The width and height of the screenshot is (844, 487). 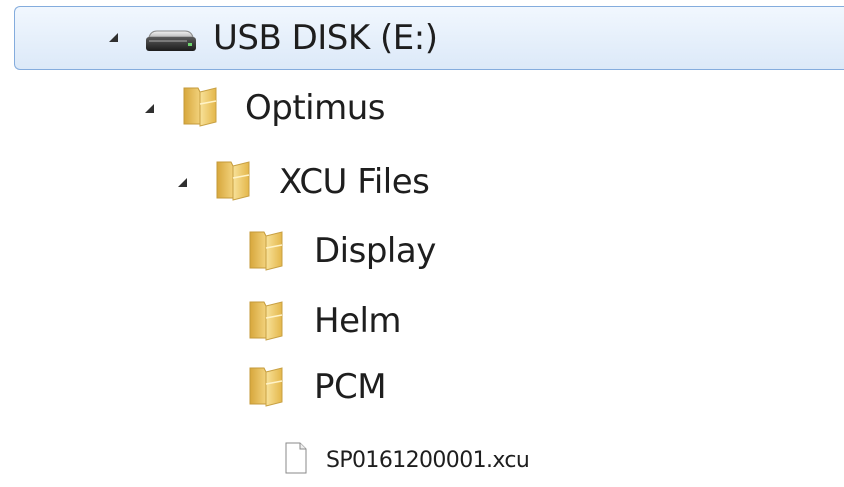 I want to click on tree-item-display: Display, so click(x=422, y=251).